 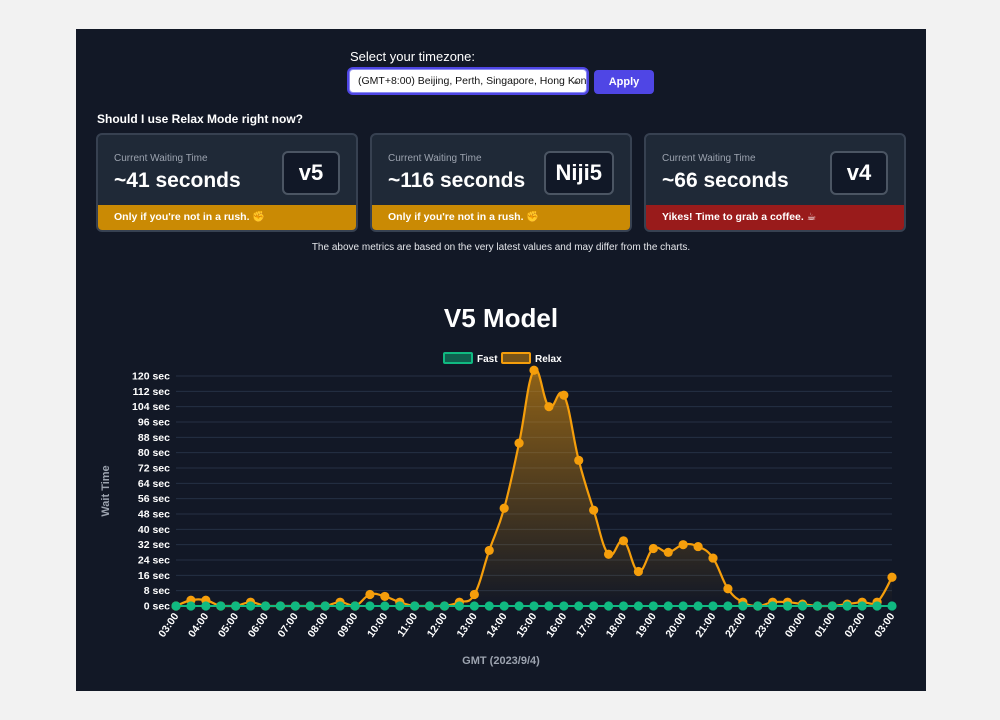 What do you see at coordinates (154, 576) in the screenshot?
I see `y-tick-label: 16 sec` at bounding box center [154, 576].